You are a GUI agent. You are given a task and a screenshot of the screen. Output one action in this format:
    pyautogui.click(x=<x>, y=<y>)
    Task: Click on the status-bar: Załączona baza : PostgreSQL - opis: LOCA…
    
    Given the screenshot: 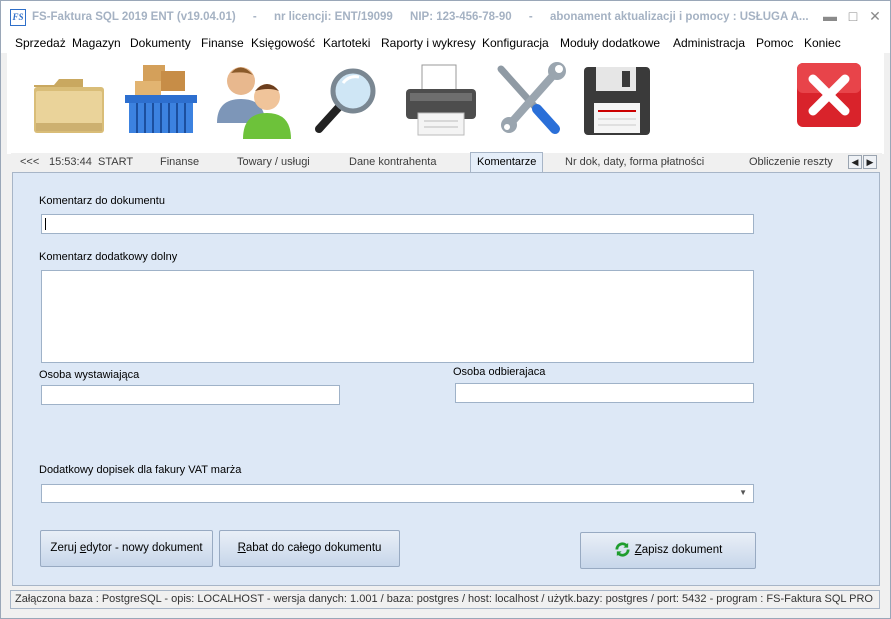 What is the action you would take?
    pyautogui.click(x=445, y=599)
    